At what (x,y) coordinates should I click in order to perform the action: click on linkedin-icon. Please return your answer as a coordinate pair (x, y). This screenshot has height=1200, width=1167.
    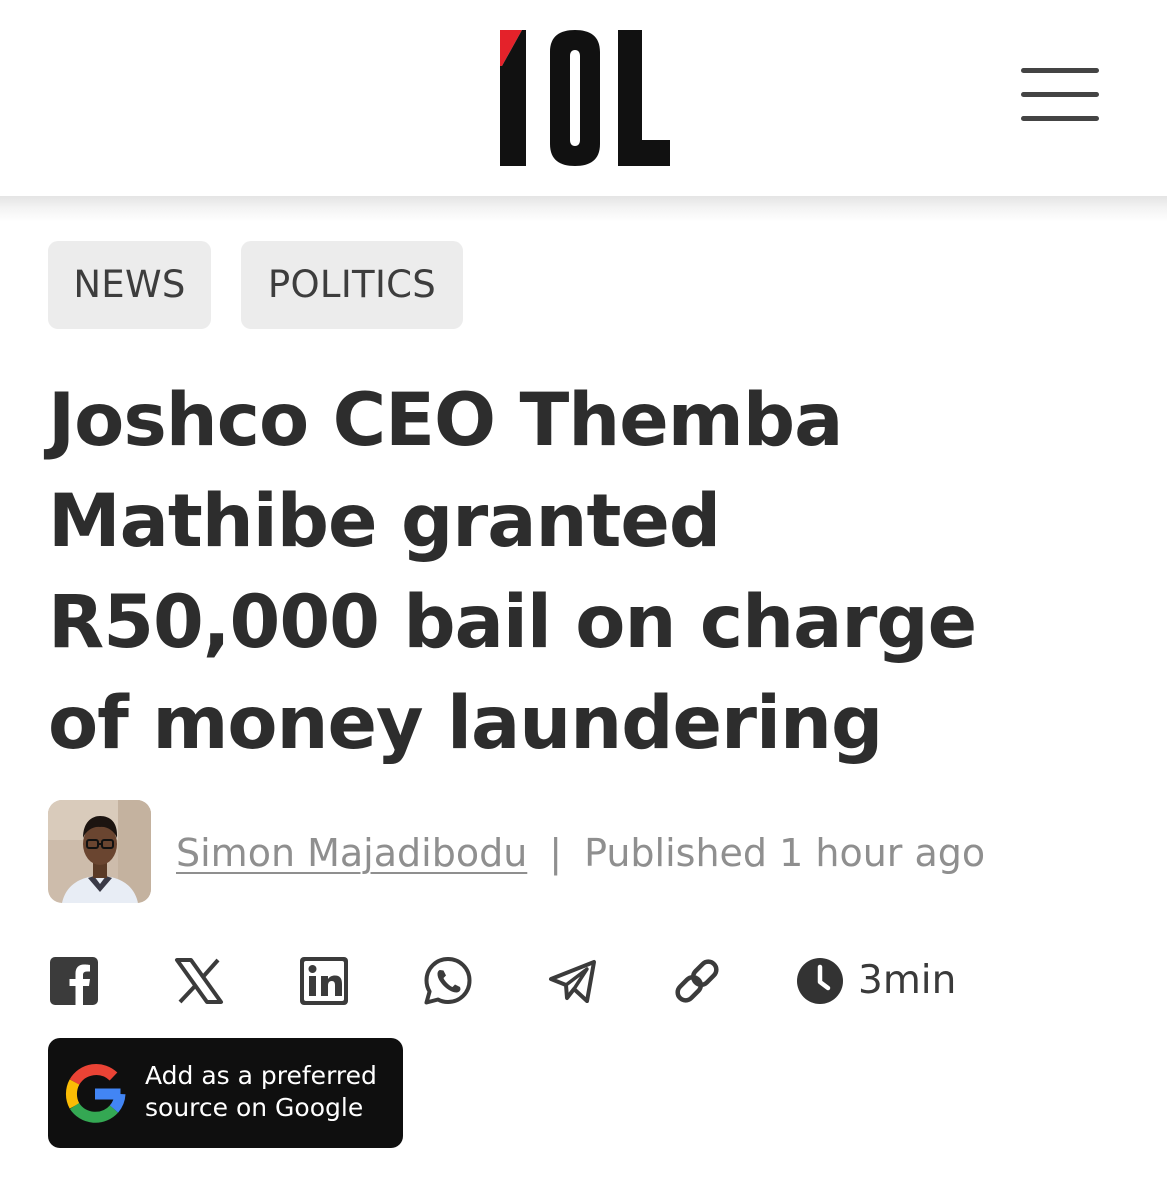
    Looking at the image, I should click on (324, 981).